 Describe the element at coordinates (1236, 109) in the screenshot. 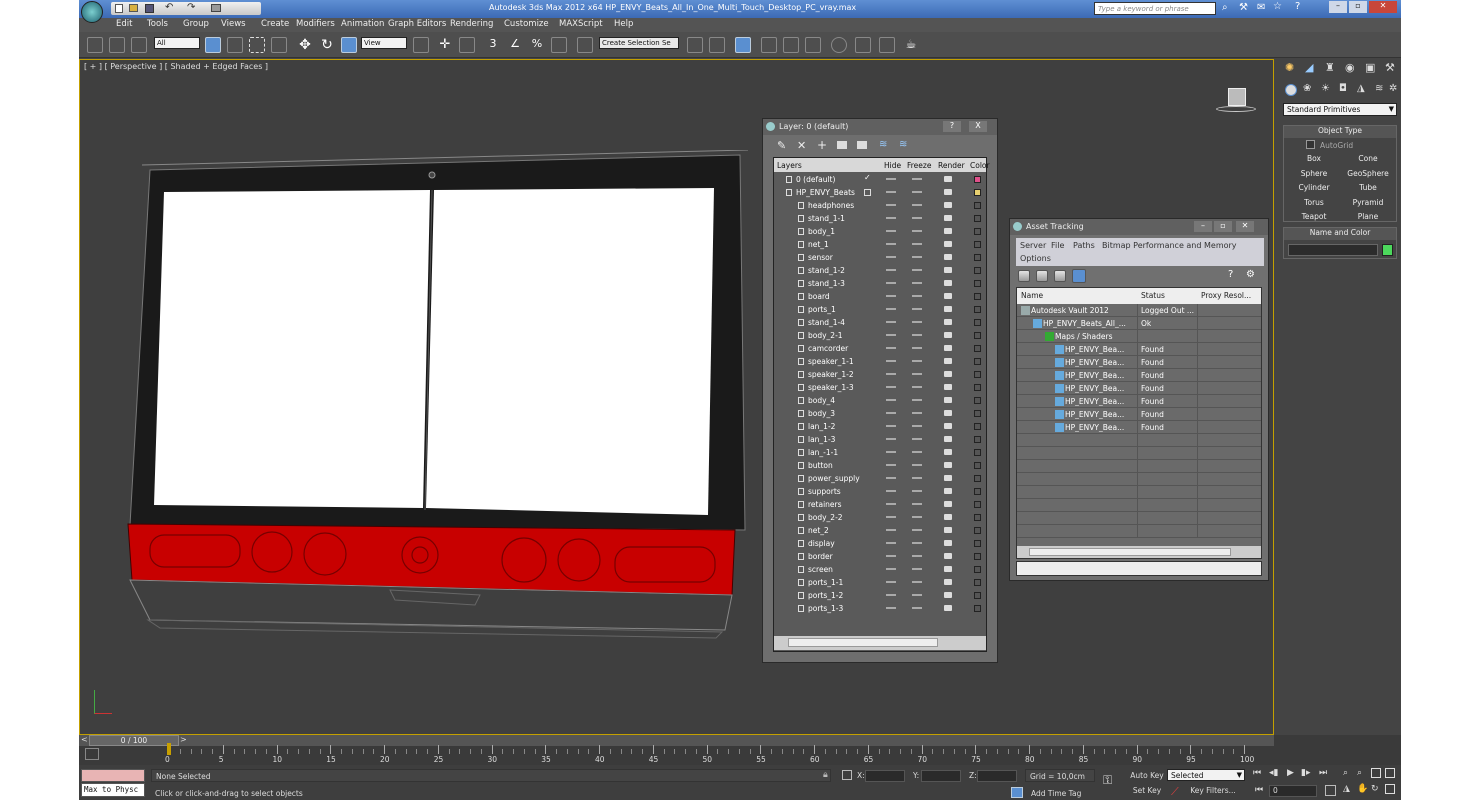

I see `viewcube-compass` at that location.